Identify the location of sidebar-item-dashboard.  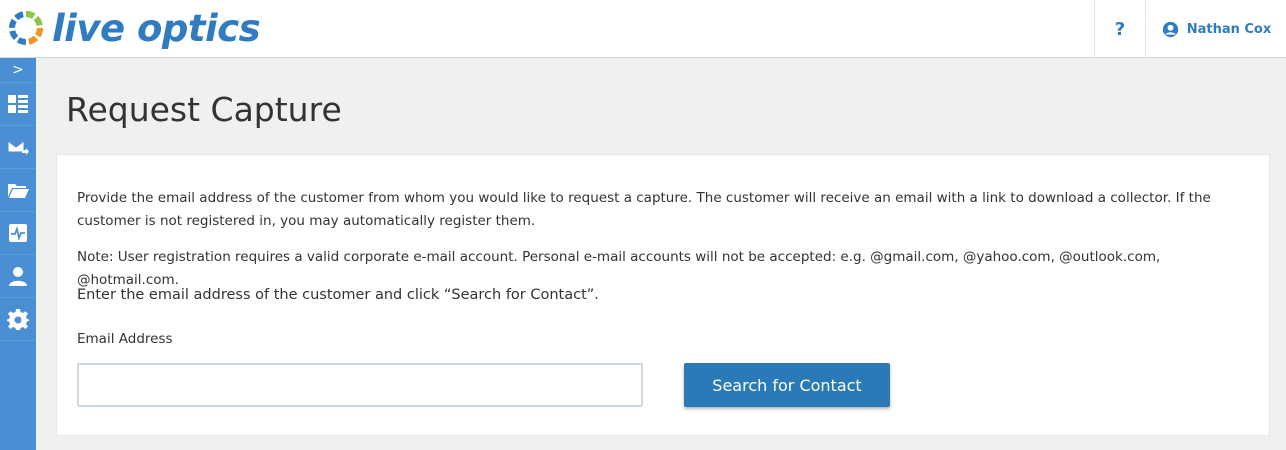
(18, 104).